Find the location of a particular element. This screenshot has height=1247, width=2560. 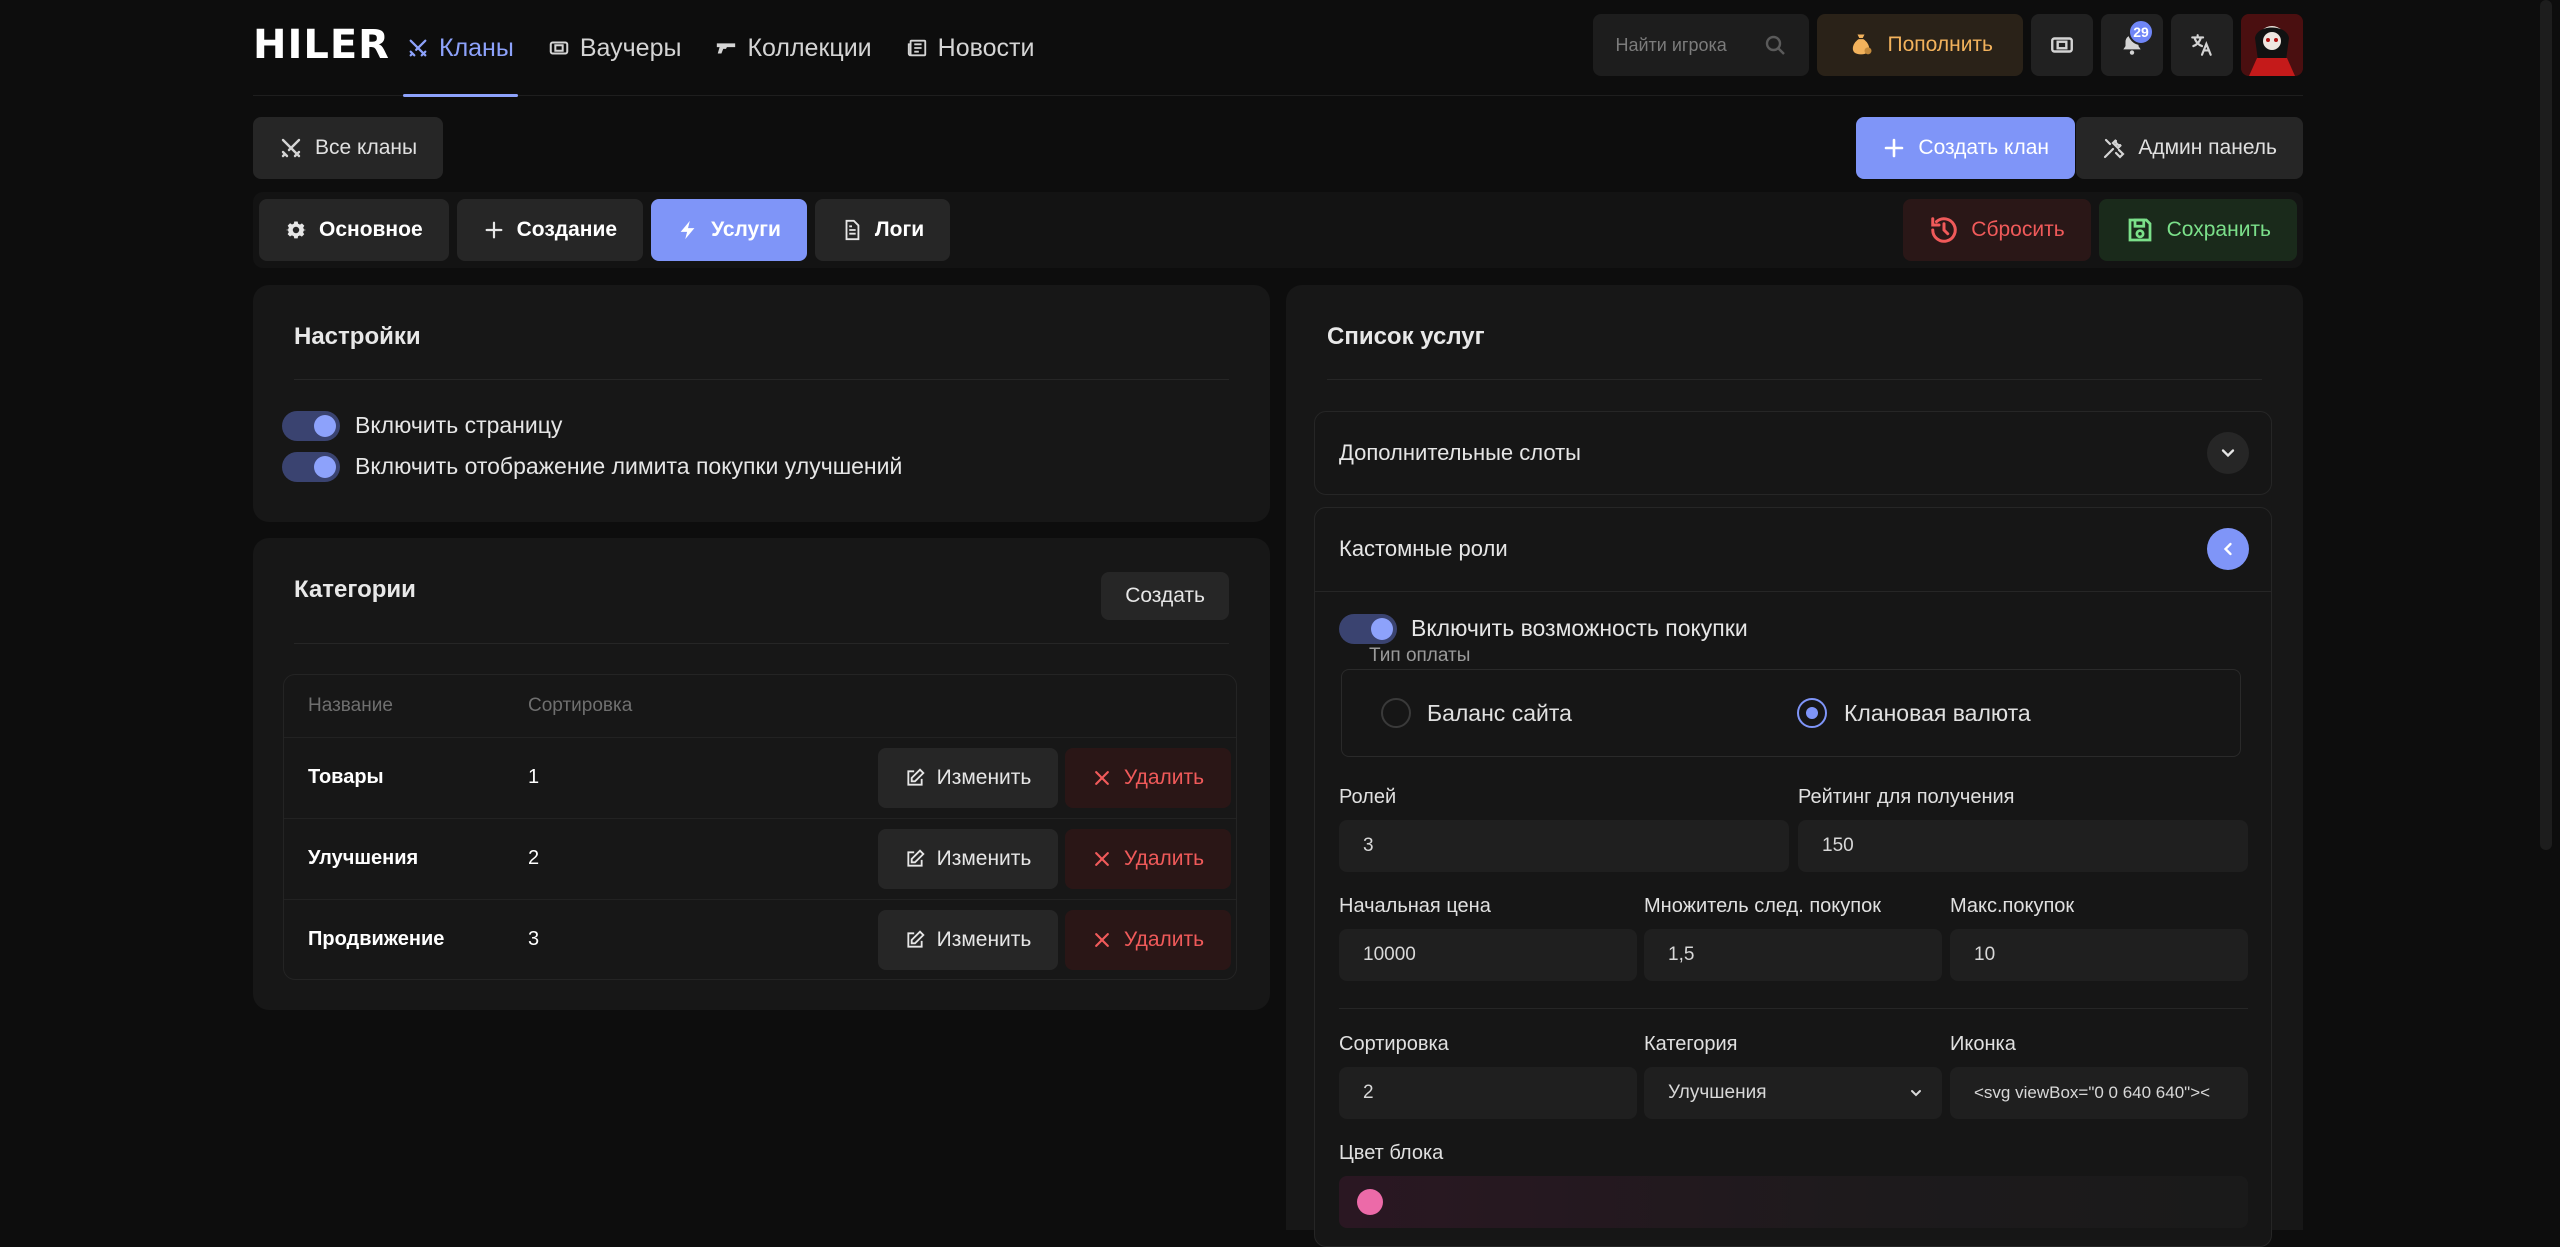

radio-clan-currency is located at coordinates (1812, 713).